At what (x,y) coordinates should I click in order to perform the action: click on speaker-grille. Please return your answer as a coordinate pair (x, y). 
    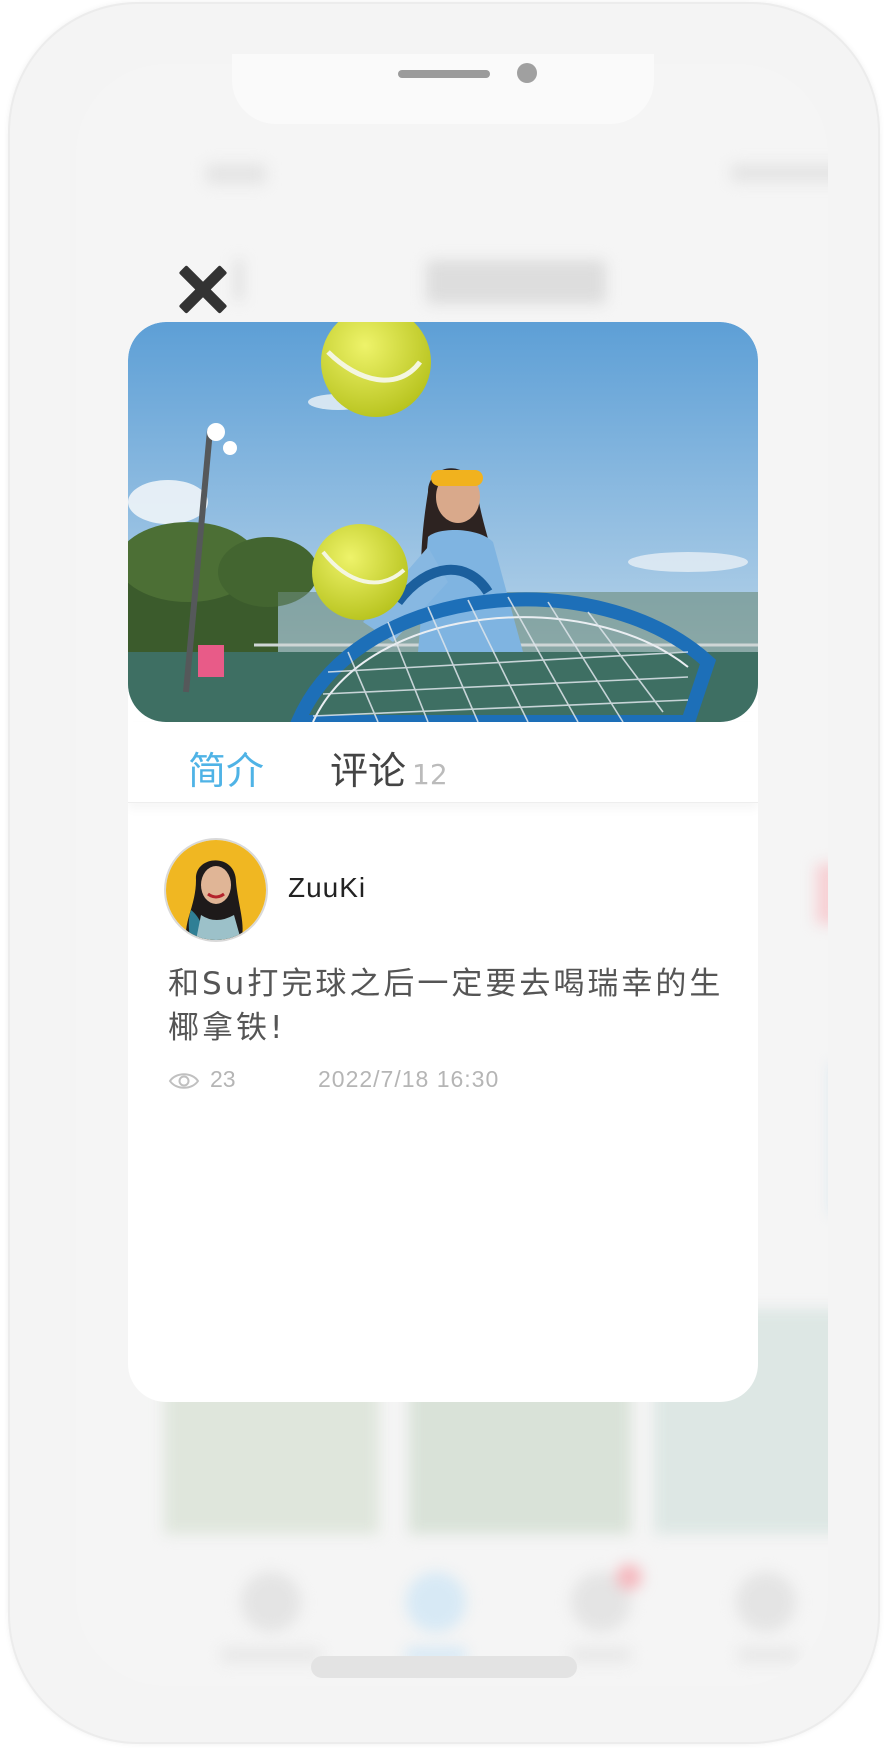
    Looking at the image, I should click on (444, 74).